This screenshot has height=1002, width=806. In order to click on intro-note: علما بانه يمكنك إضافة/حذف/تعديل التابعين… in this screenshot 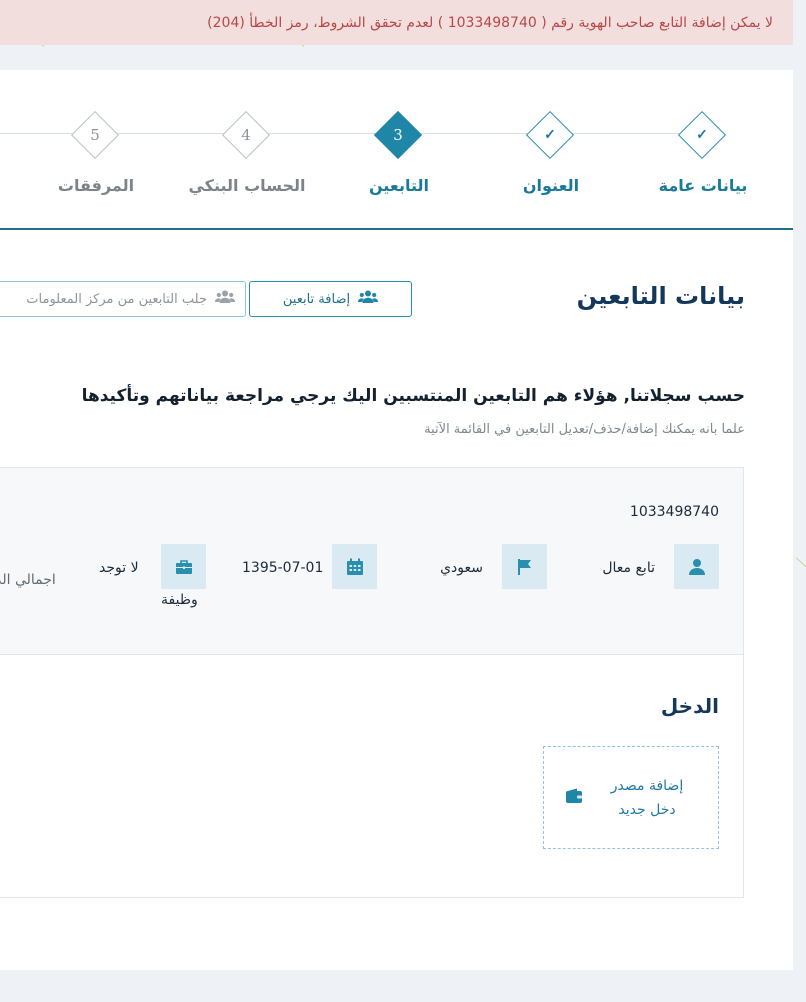, I will do `click(584, 429)`.